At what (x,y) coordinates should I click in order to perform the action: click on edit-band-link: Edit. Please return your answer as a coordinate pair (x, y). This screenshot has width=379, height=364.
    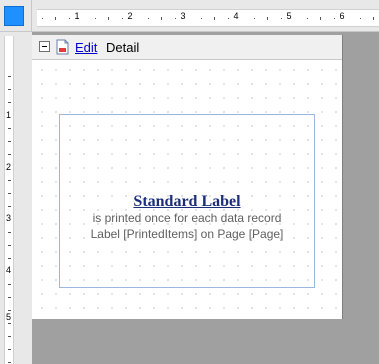
    Looking at the image, I should click on (86, 47).